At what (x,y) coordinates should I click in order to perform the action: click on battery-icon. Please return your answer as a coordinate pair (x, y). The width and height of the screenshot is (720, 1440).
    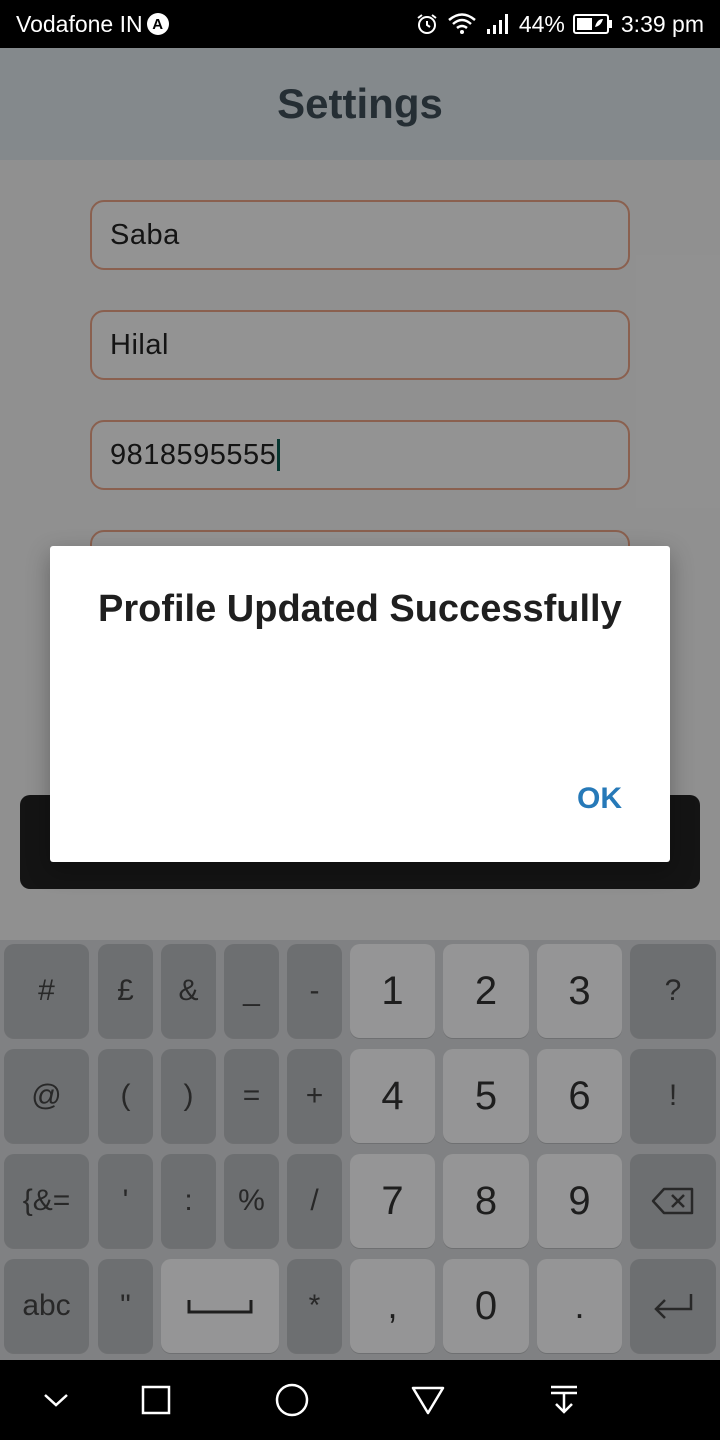
    Looking at the image, I should click on (592, 24).